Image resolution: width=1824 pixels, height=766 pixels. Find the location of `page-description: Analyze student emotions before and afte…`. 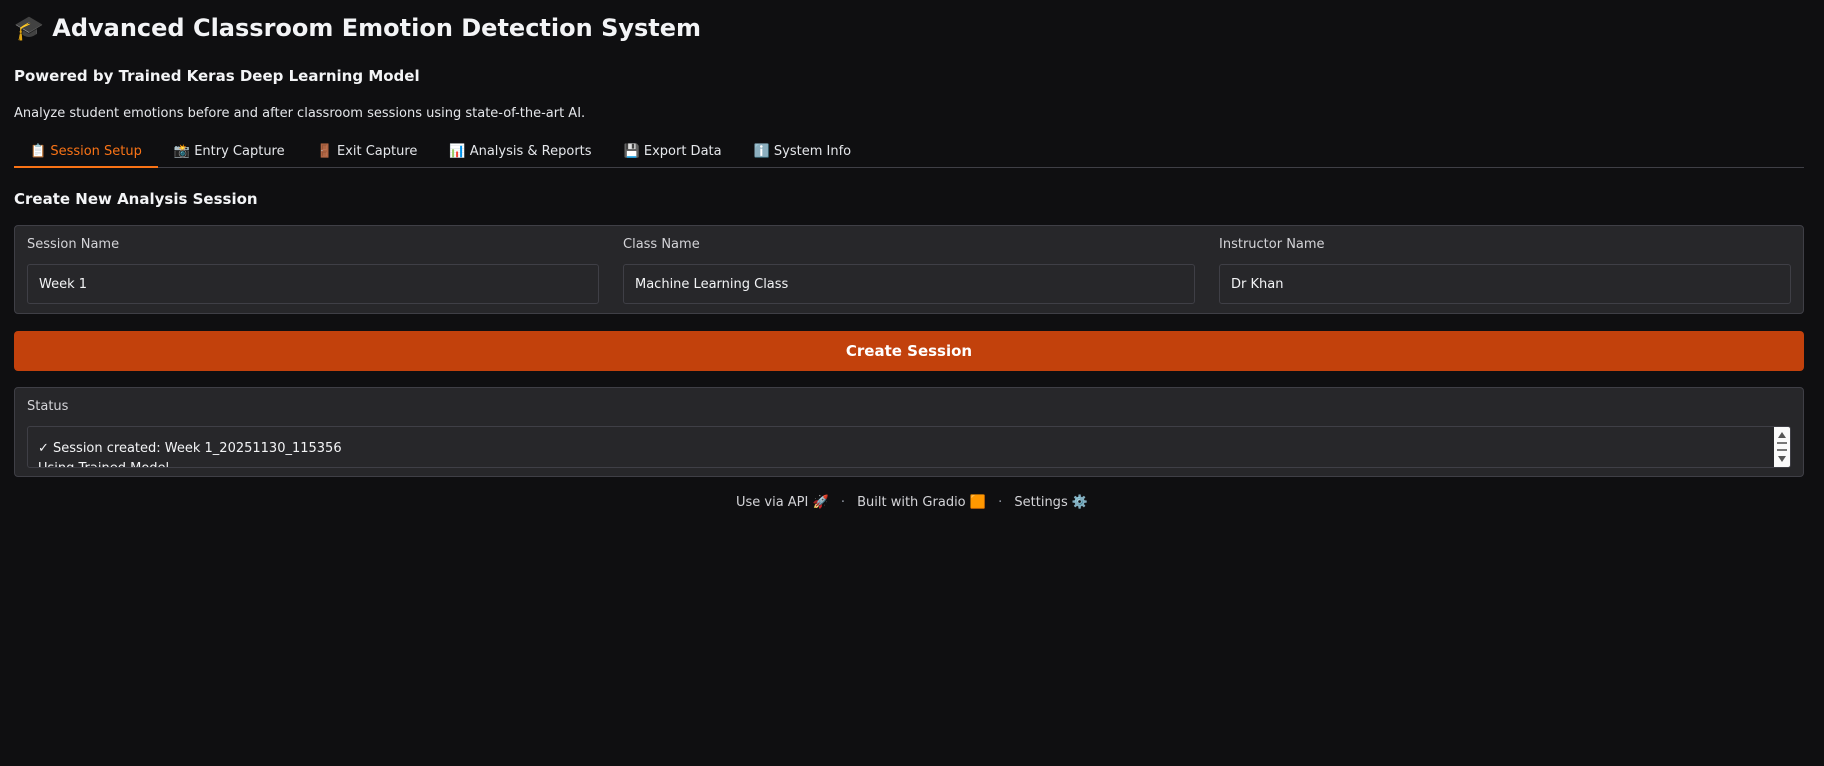

page-description: Analyze student emotions before and afte… is located at coordinates (300, 113).